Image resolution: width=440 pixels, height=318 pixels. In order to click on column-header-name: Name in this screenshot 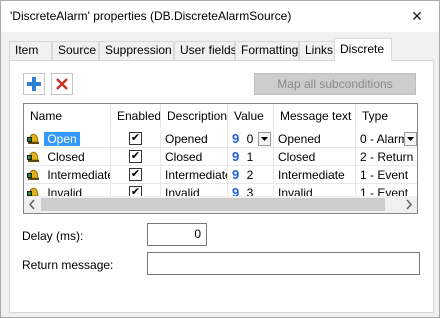, I will do `click(67, 116)`.